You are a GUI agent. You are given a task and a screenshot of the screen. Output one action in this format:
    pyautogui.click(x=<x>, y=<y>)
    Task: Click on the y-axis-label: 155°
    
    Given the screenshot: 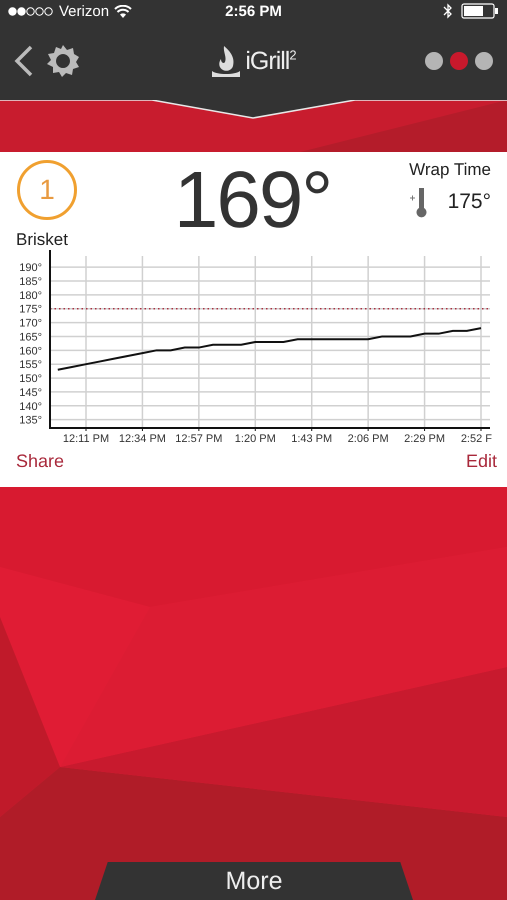 What is the action you would take?
    pyautogui.click(x=30, y=365)
    